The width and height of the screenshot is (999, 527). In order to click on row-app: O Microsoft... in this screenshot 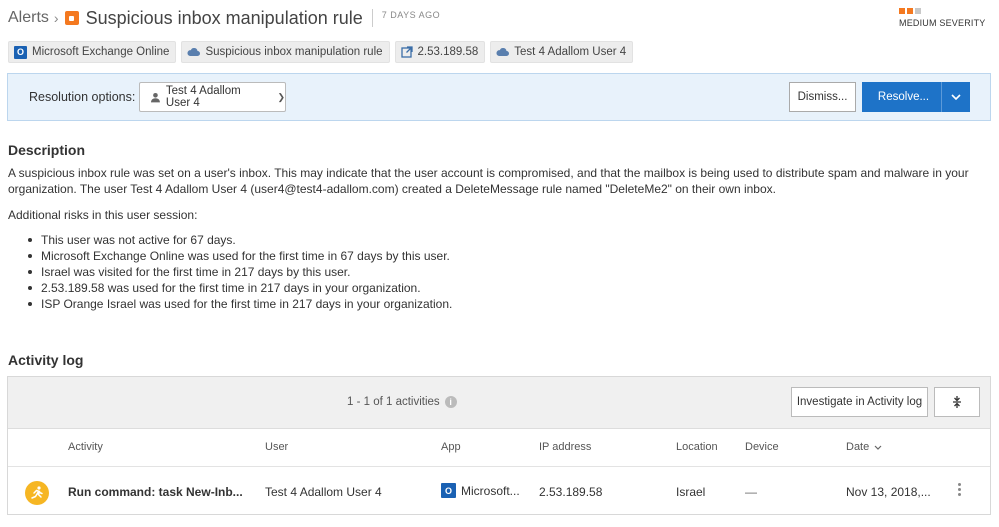, I will do `click(480, 490)`.